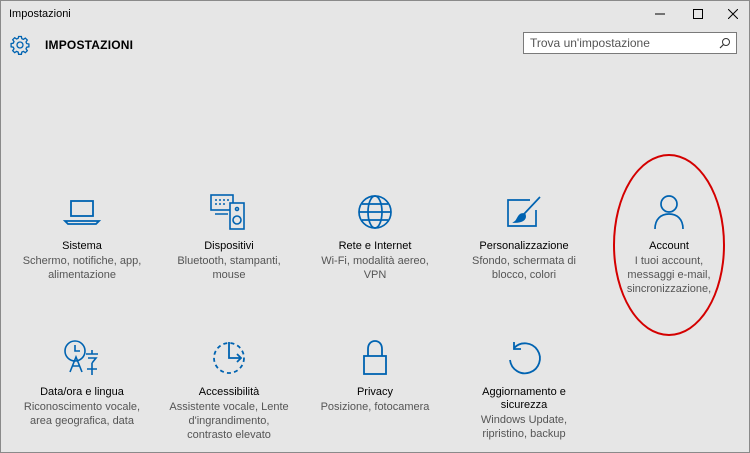  Describe the element at coordinates (525, 358) in the screenshot. I see `update-icon` at that location.